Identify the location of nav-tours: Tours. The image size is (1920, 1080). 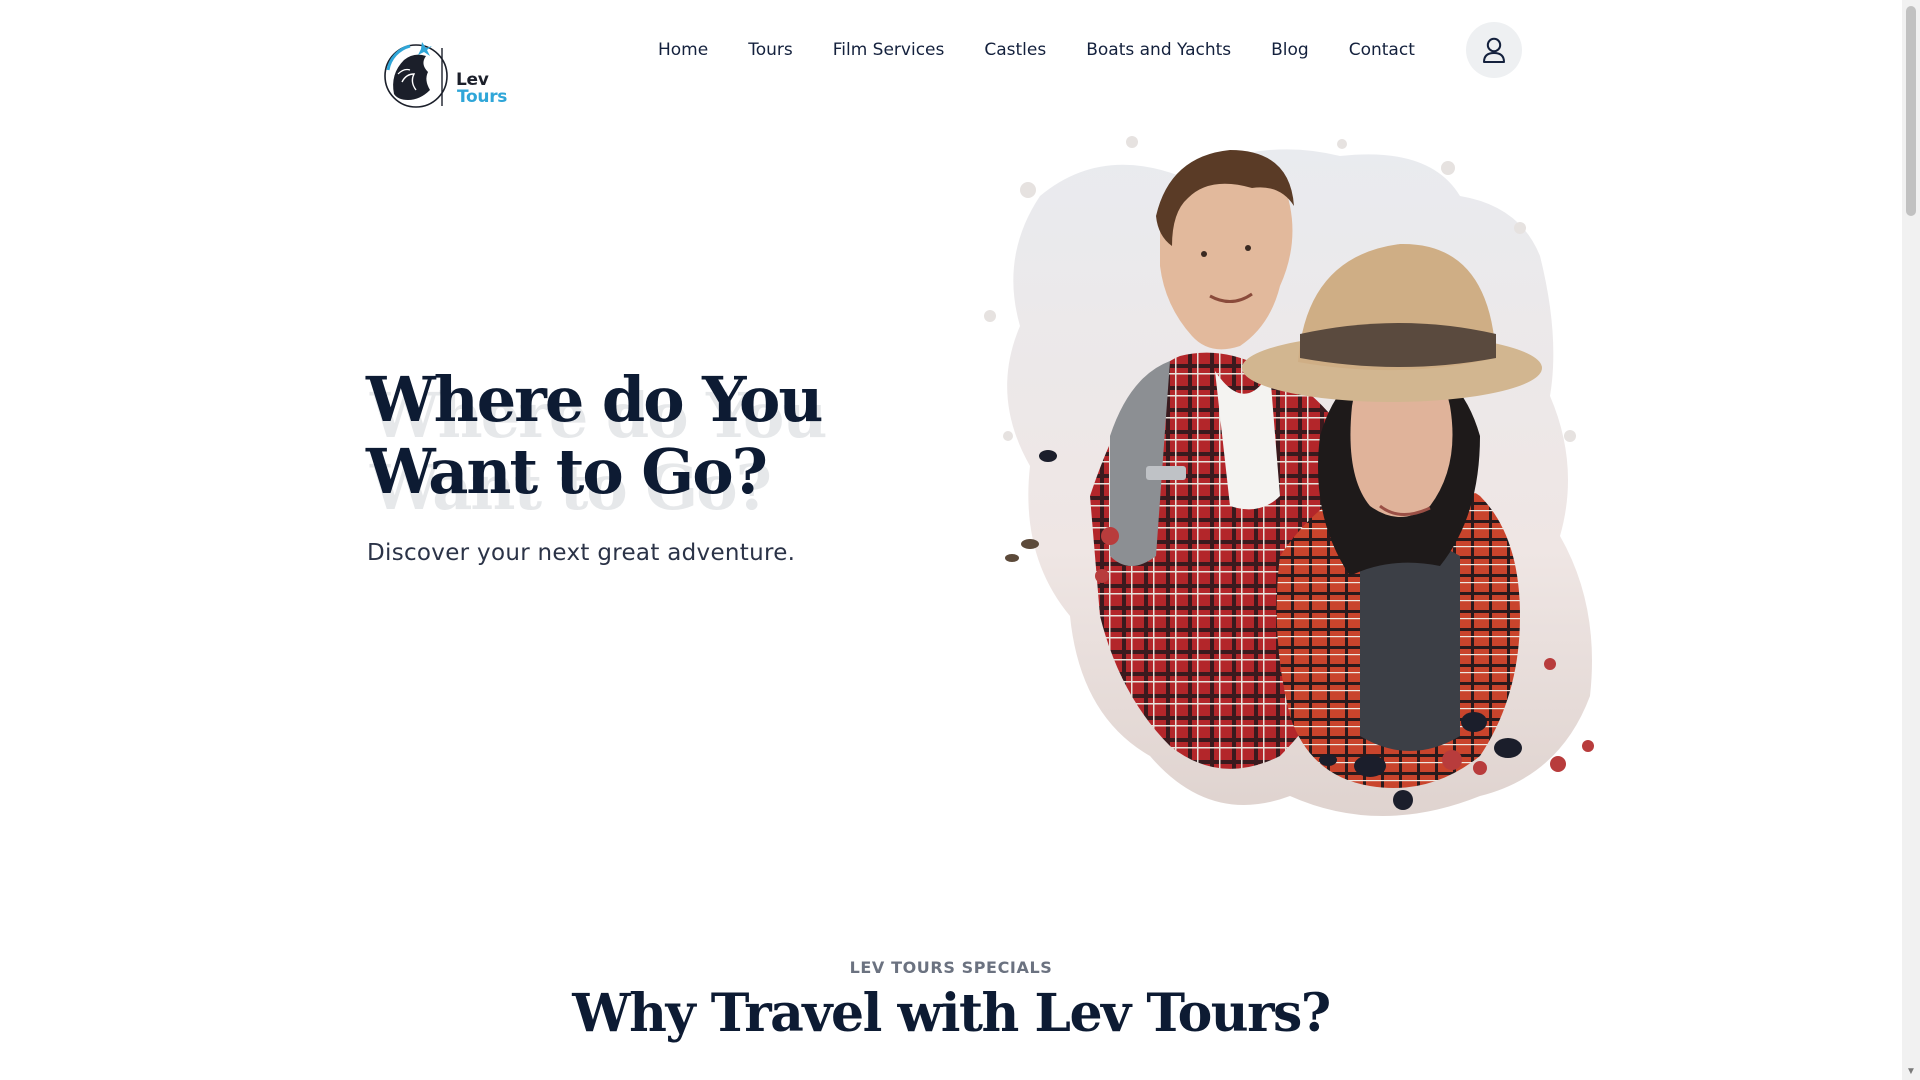
(770, 50).